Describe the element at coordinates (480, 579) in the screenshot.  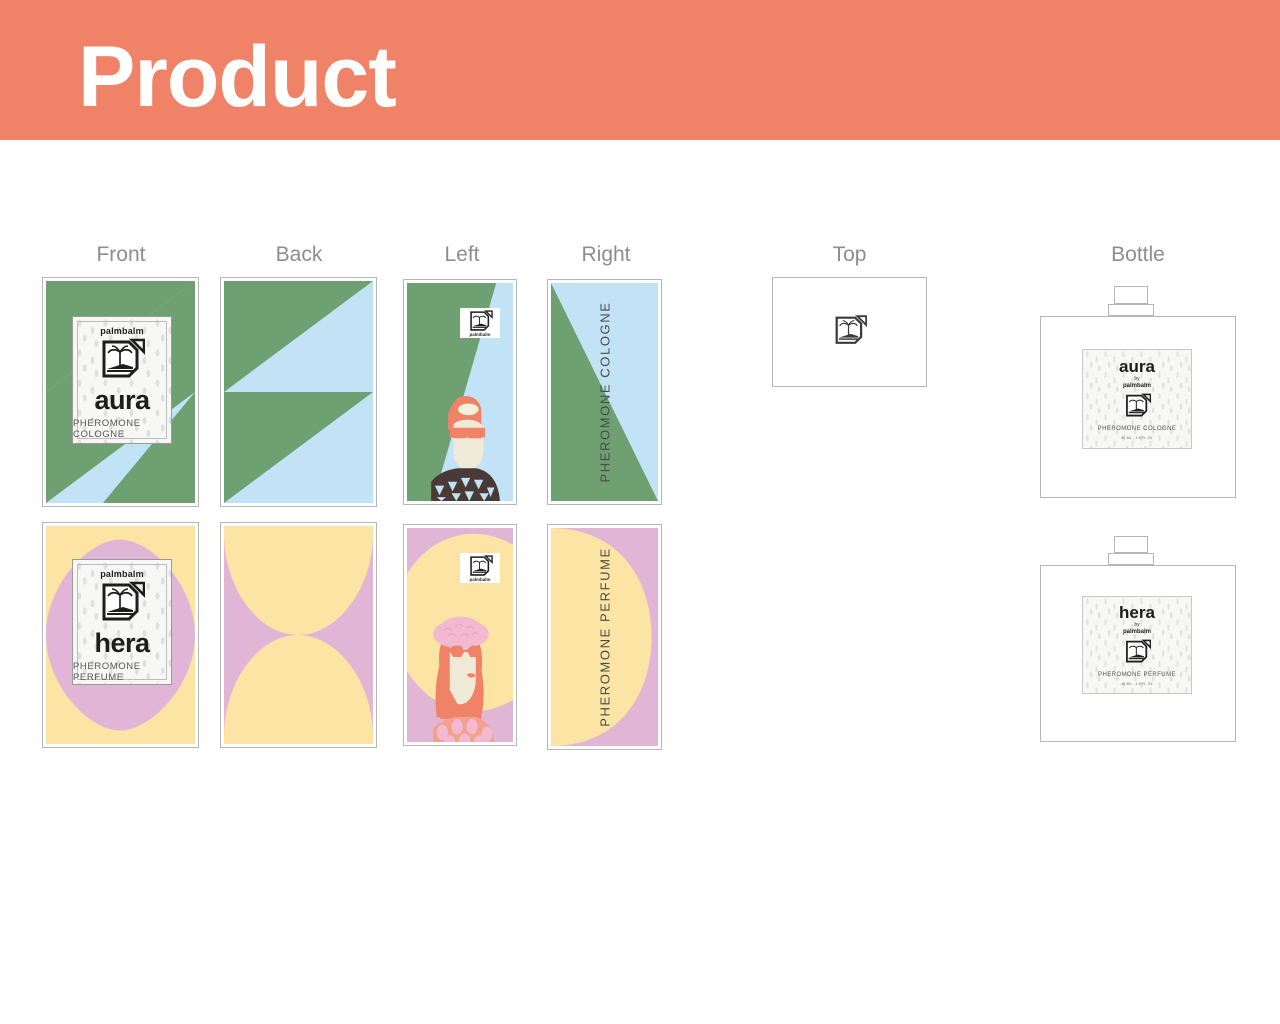
I see `hera-left-brand: palmbalm` at that location.